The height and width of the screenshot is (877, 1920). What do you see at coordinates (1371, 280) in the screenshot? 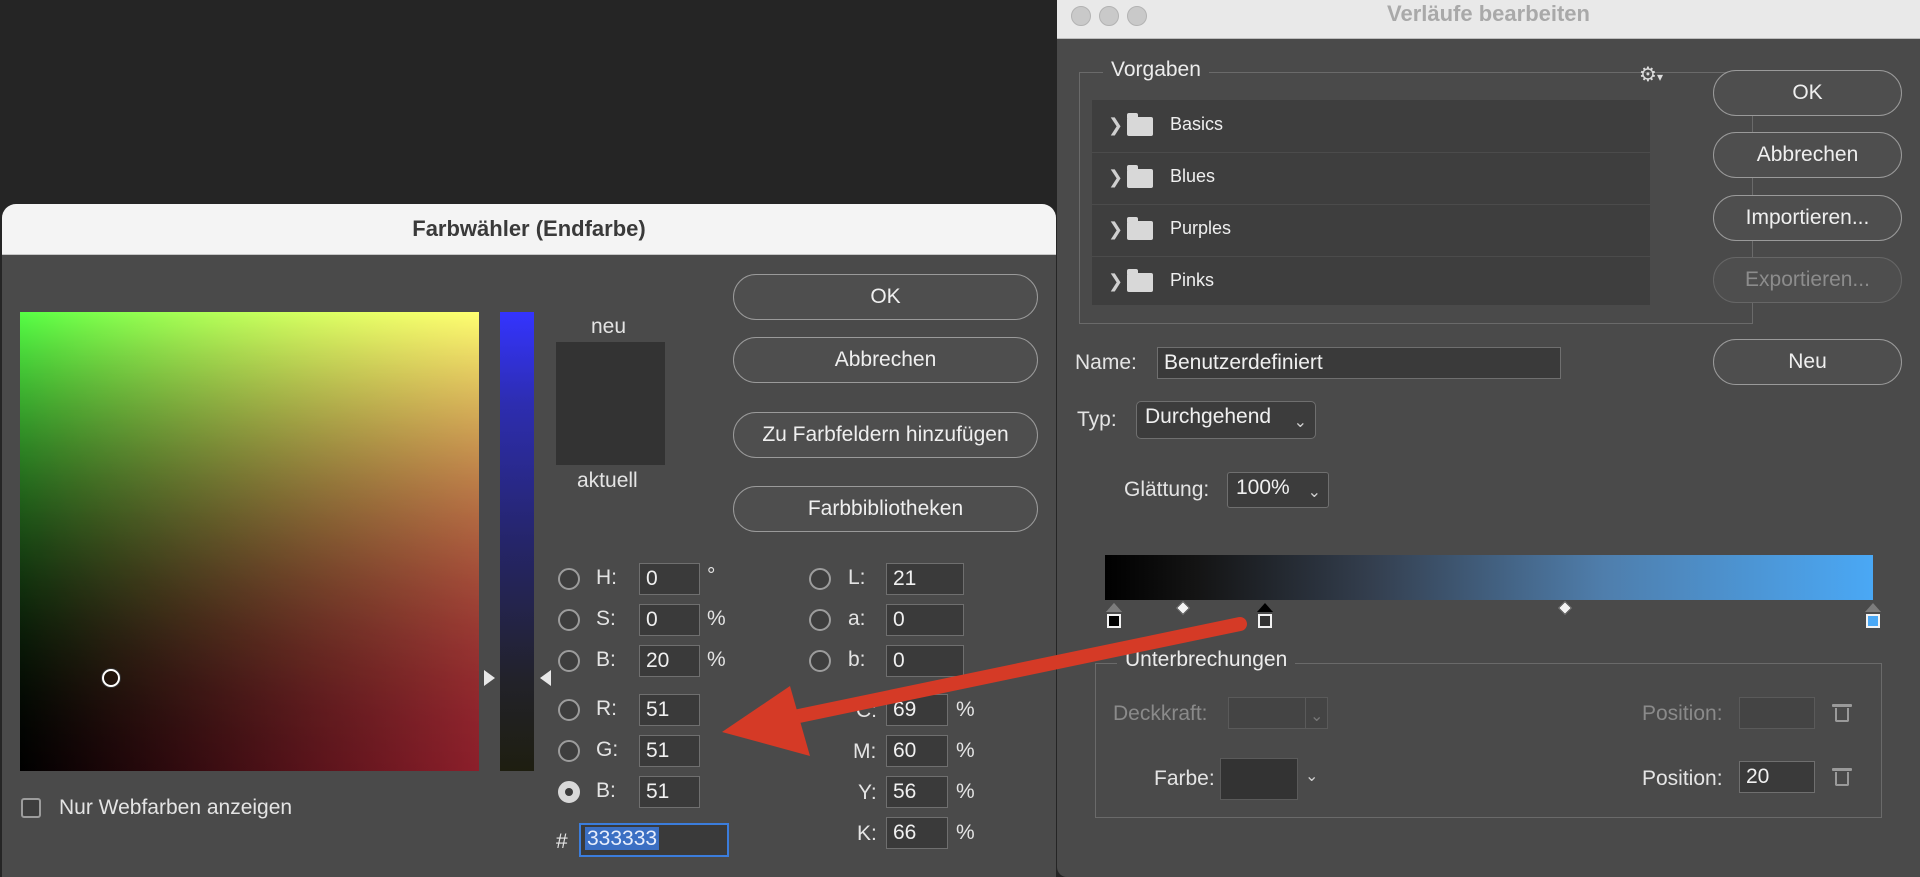
I see `preset-folder-pinks: ❯ Pinks` at bounding box center [1371, 280].